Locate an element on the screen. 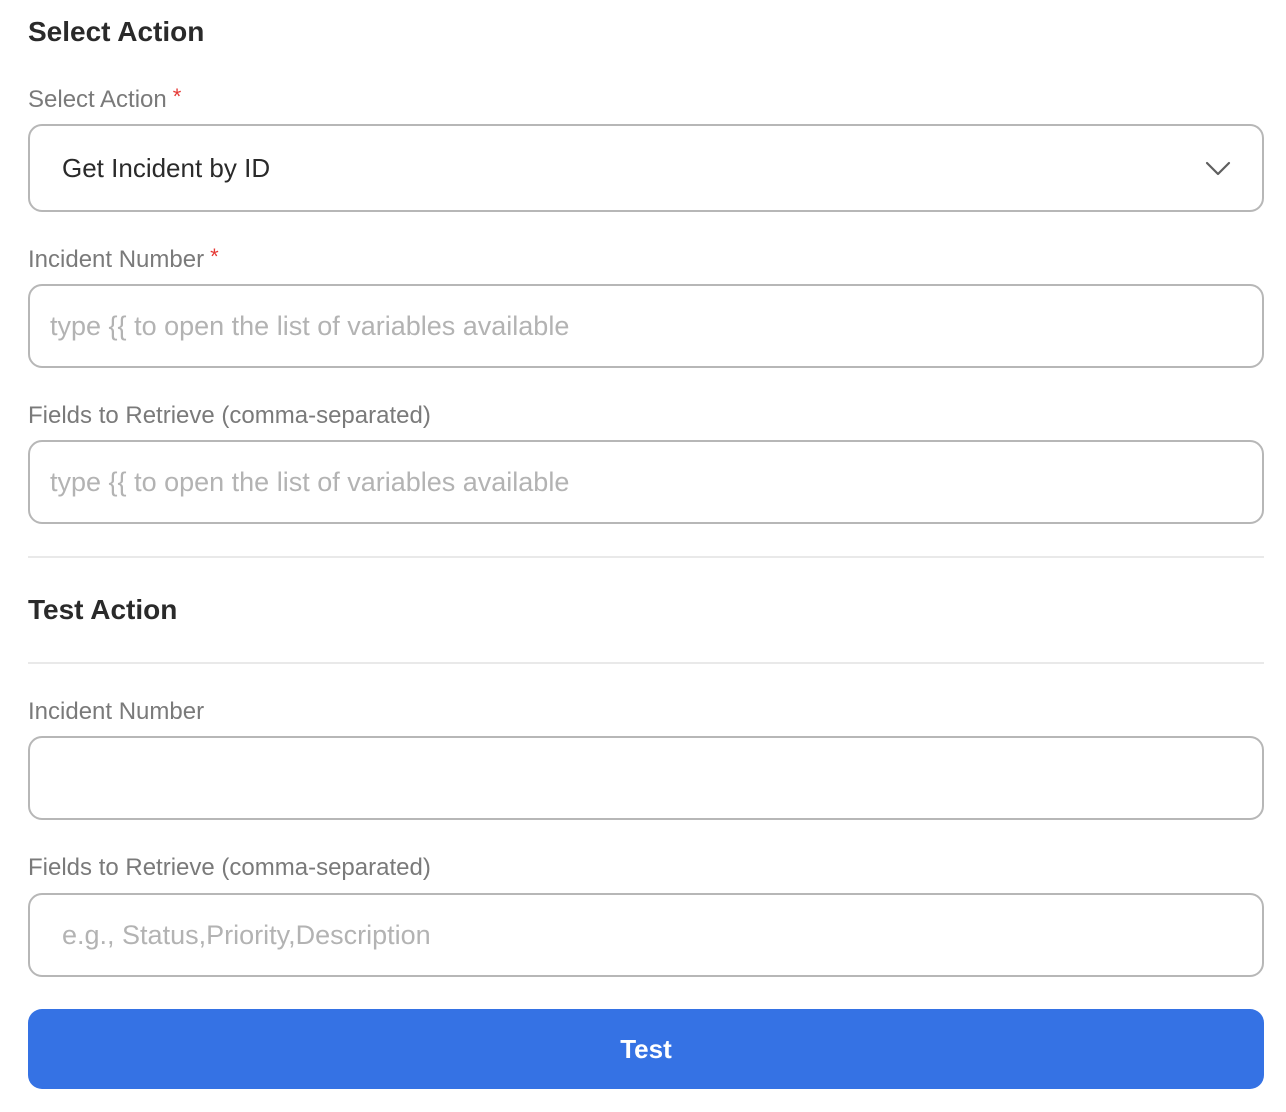  select-action-label: Select Action is located at coordinates (97, 99).